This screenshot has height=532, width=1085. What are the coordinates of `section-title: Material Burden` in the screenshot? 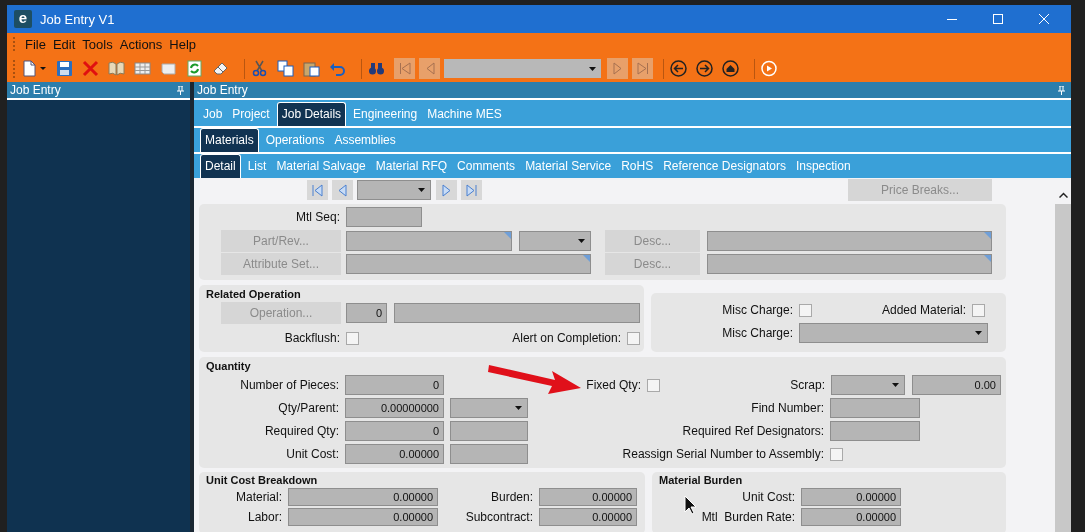 It's located at (701, 480).